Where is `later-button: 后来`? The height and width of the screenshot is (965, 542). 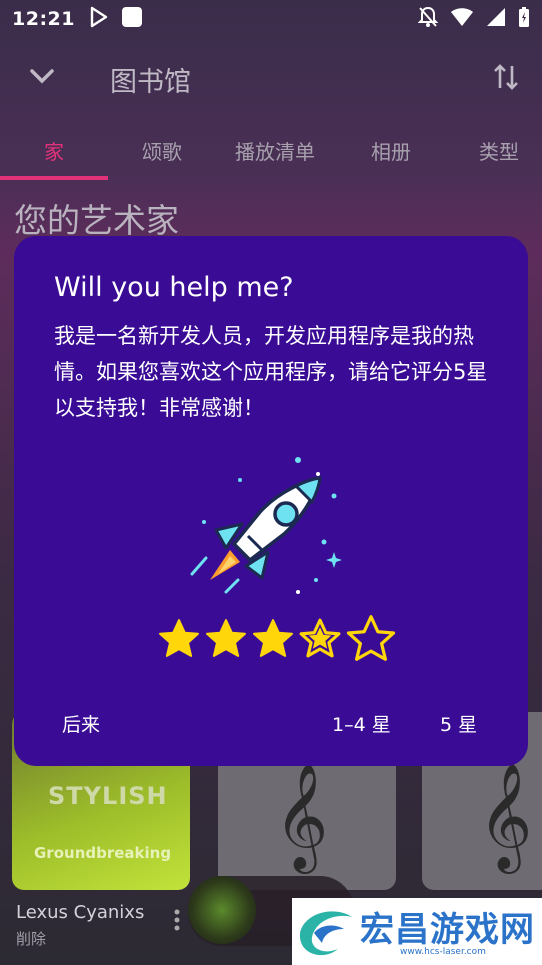 later-button: 后来 is located at coordinates (81, 723).